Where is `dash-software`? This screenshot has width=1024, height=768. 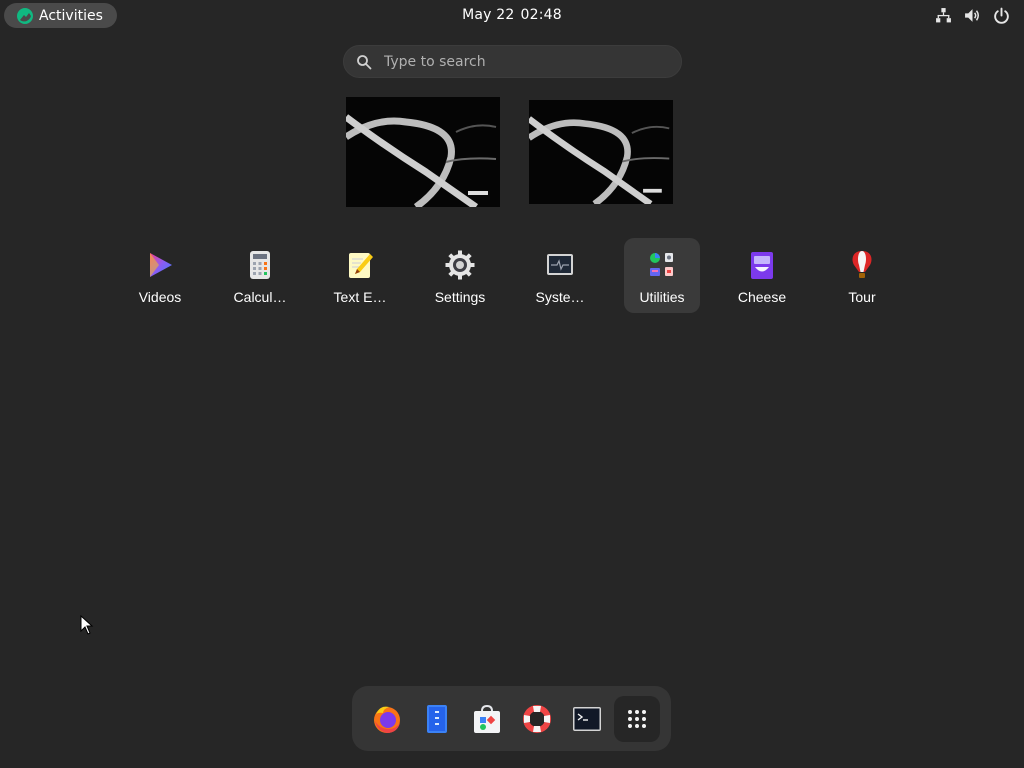
dash-software is located at coordinates (487, 719).